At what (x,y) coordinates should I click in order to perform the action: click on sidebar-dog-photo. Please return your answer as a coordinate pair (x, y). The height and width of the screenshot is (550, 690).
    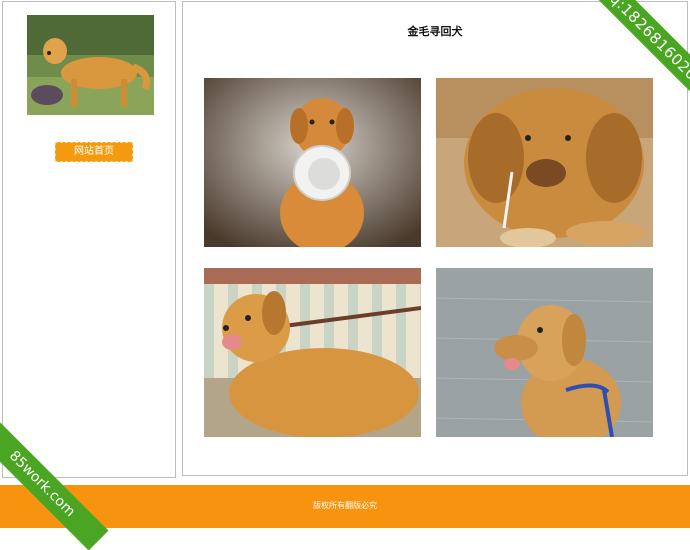
    Looking at the image, I should click on (90, 65).